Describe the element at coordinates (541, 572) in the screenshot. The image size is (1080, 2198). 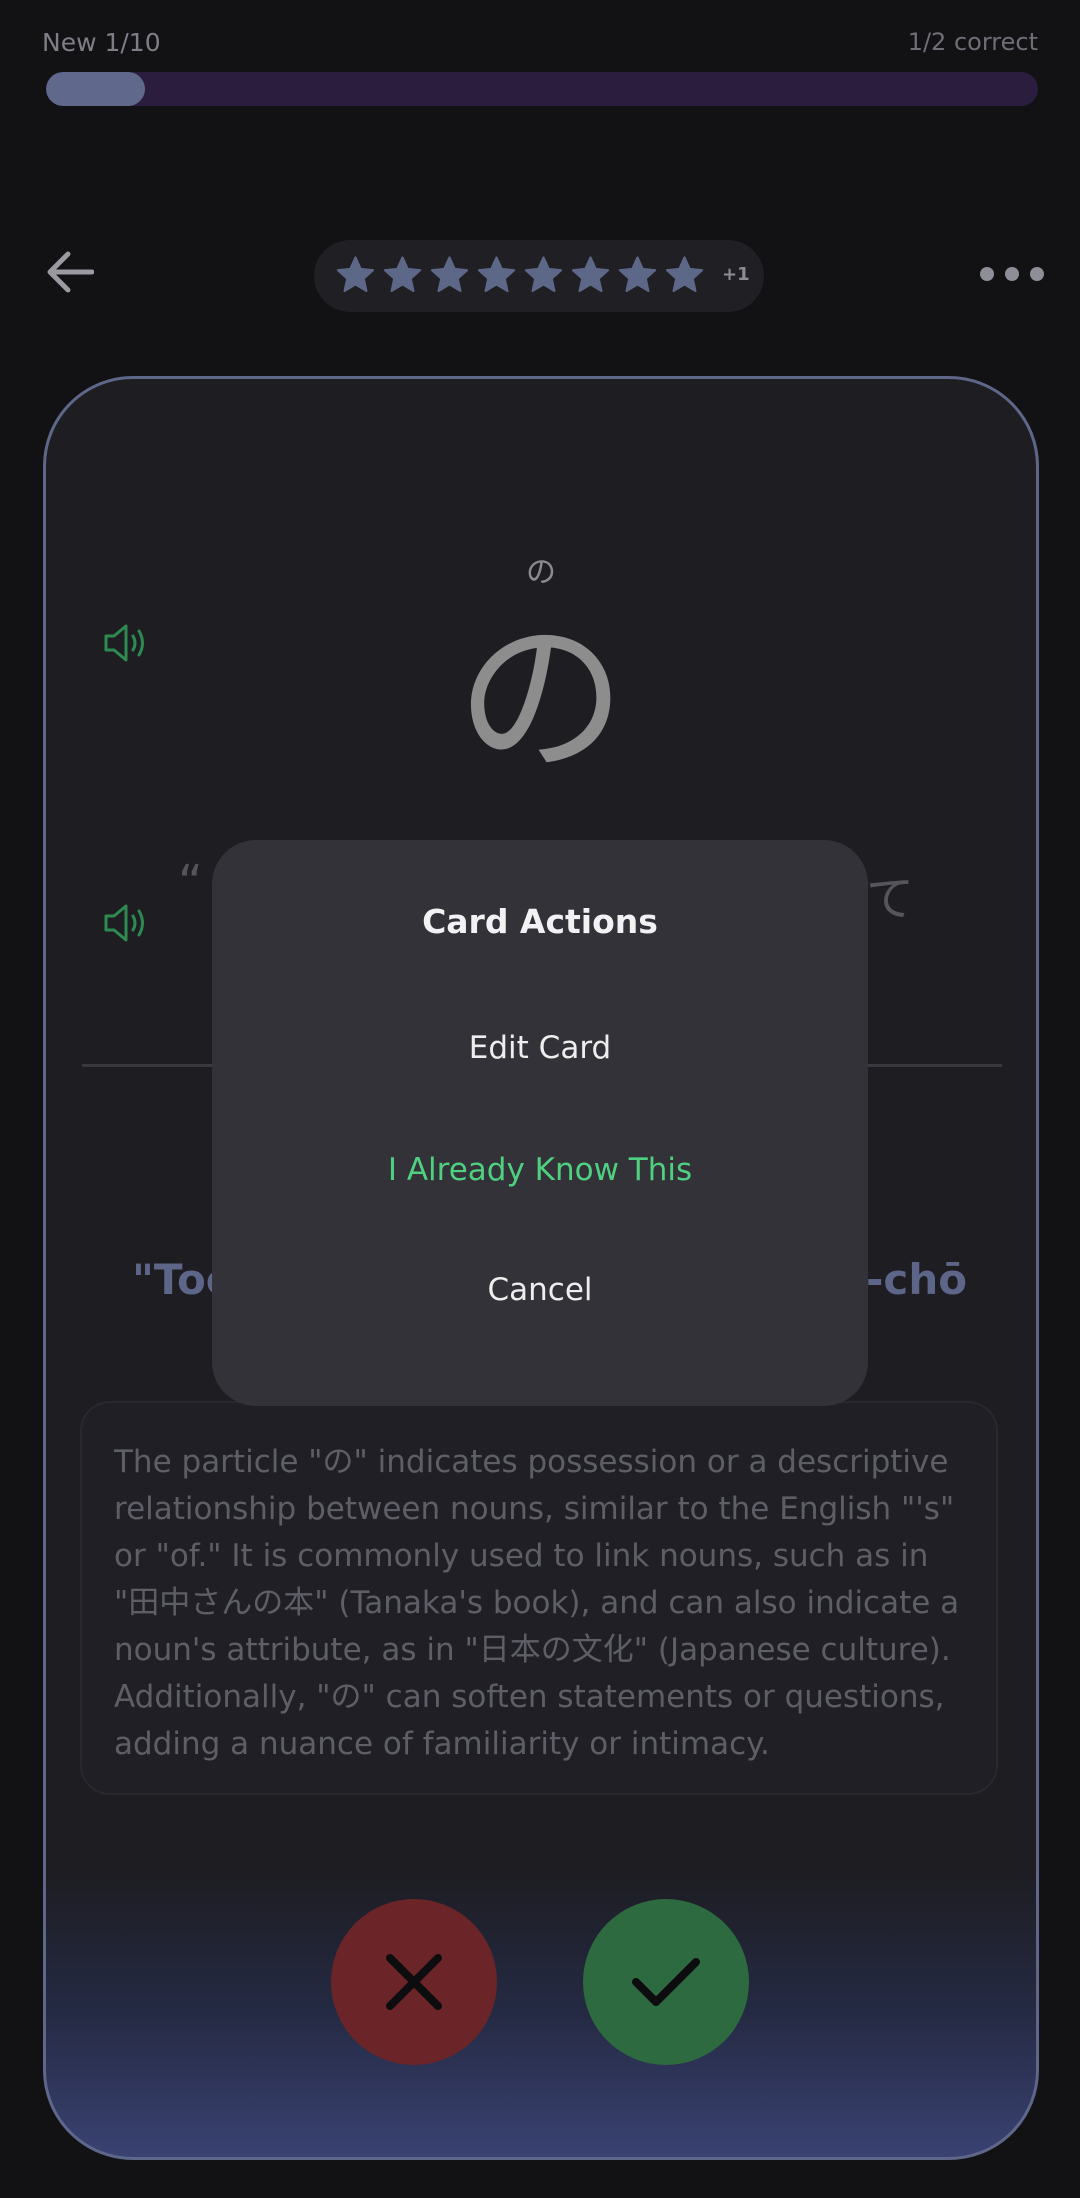
I see `card-reading: の` at that location.